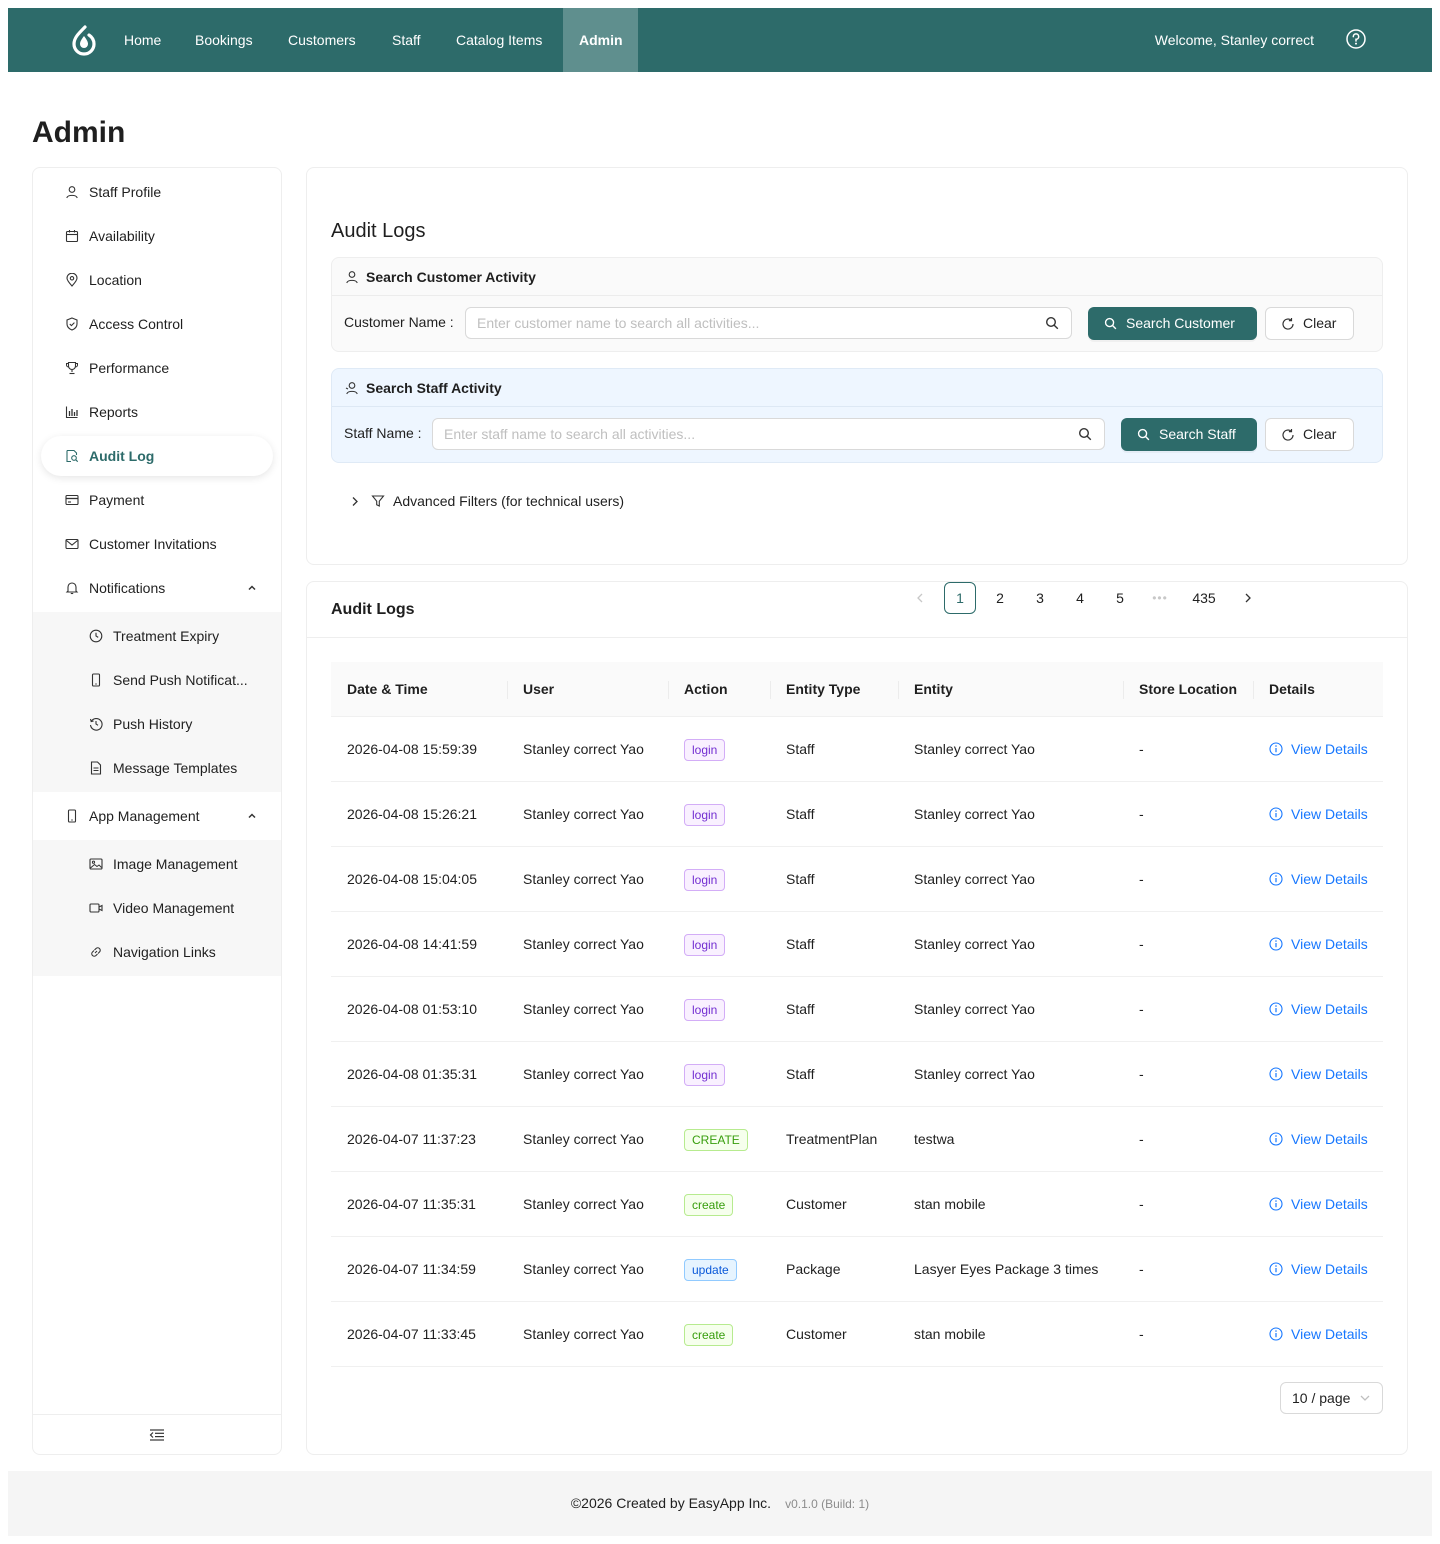 This screenshot has width=1440, height=1544. Describe the element at coordinates (698, 689) in the screenshot. I see `column-header-action: Action` at that location.